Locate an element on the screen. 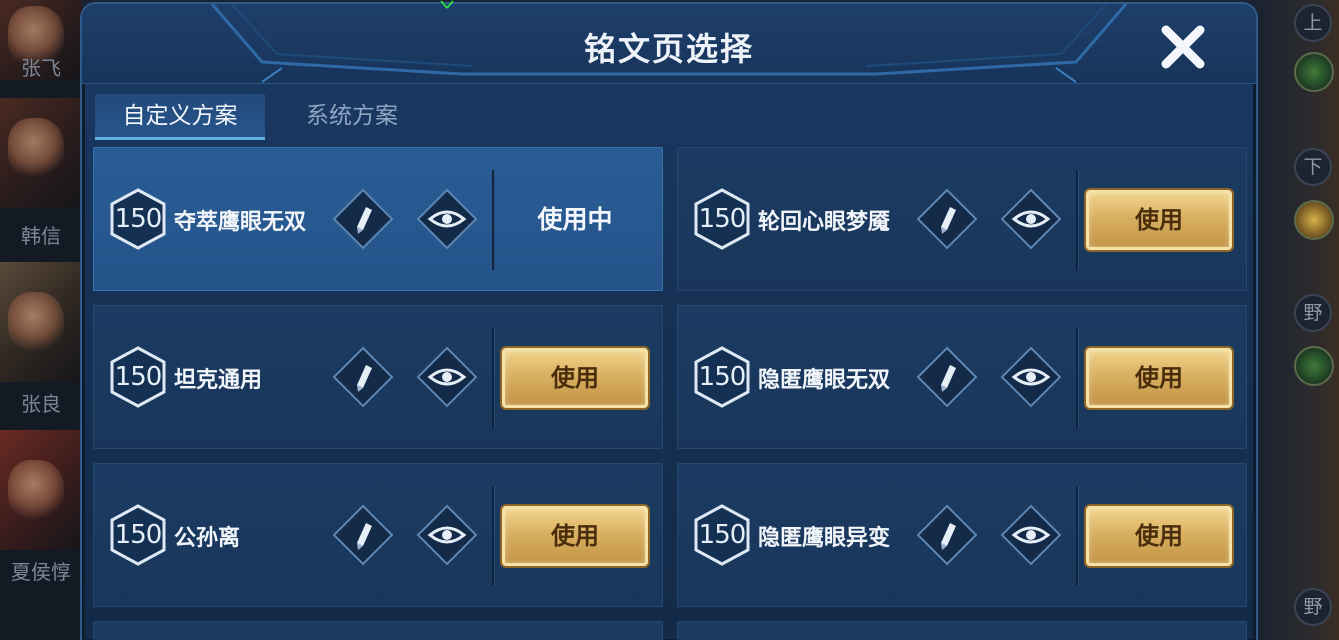 Image resolution: width=1339 pixels, height=640 pixels. hero-name: 韩信 is located at coordinates (41, 236).